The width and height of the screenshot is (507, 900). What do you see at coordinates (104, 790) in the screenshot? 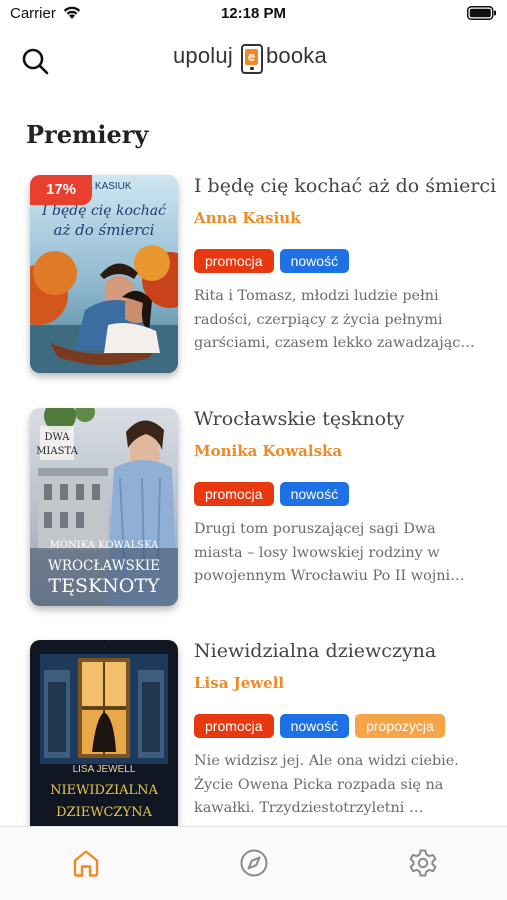
I see `cover-title-1: NIEWIDZIALNA` at bounding box center [104, 790].